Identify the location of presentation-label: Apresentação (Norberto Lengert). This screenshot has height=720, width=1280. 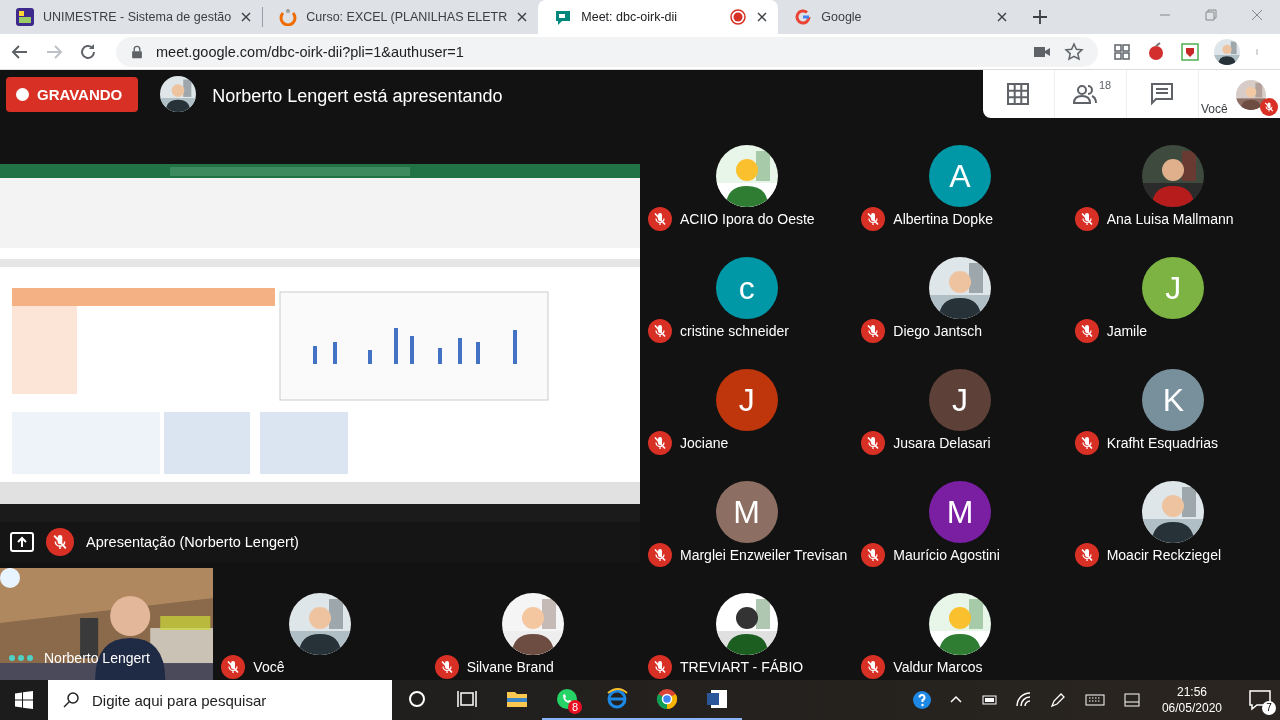
(192, 542).